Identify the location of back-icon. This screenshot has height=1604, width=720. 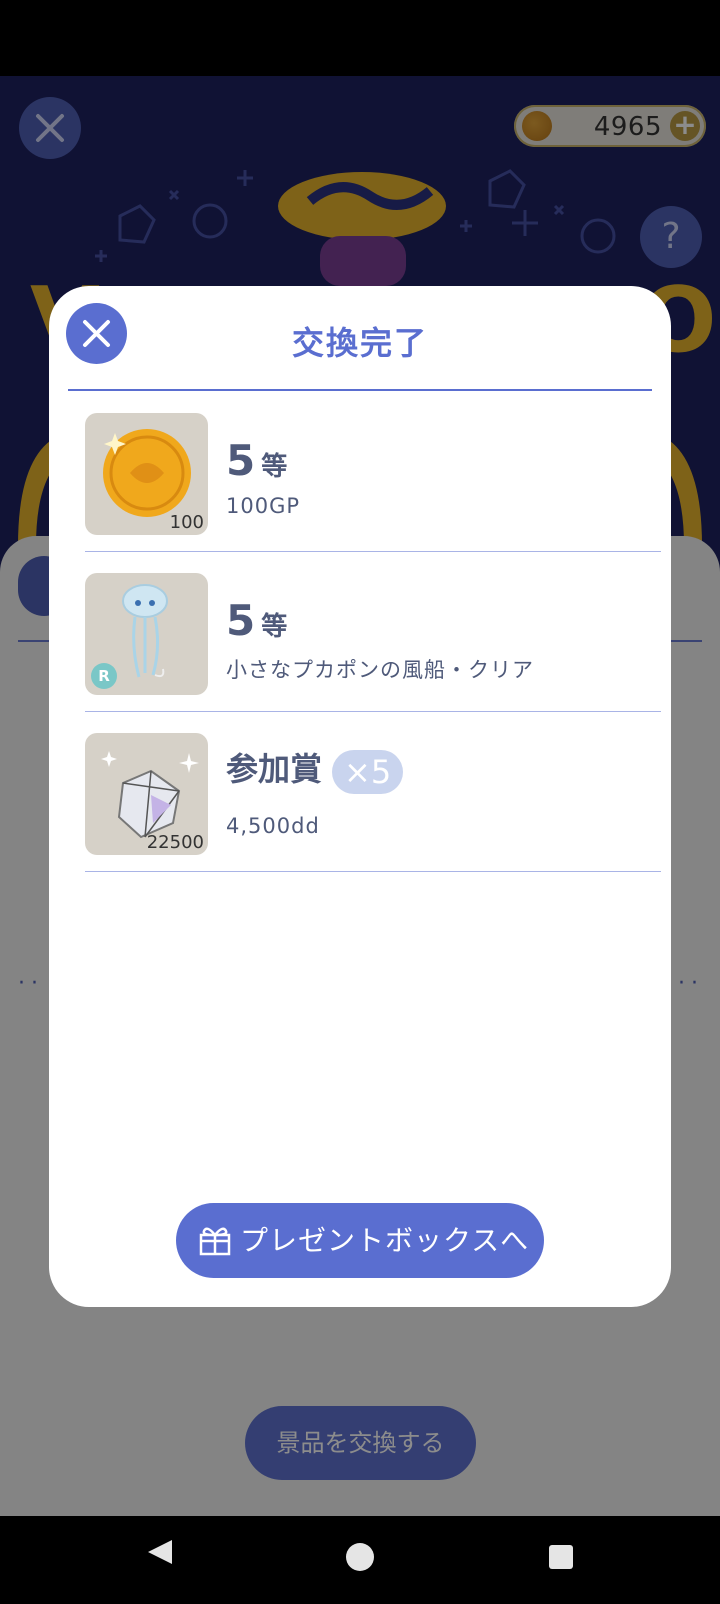
(160, 1552).